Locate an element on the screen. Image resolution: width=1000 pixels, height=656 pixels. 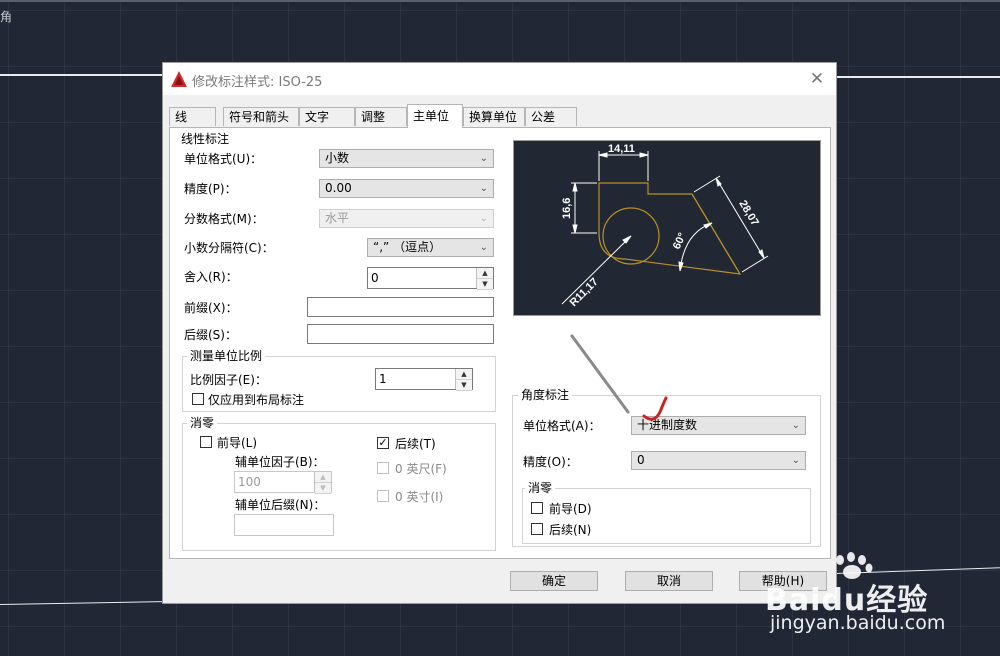
round-off-value: 0 is located at coordinates (375, 278).